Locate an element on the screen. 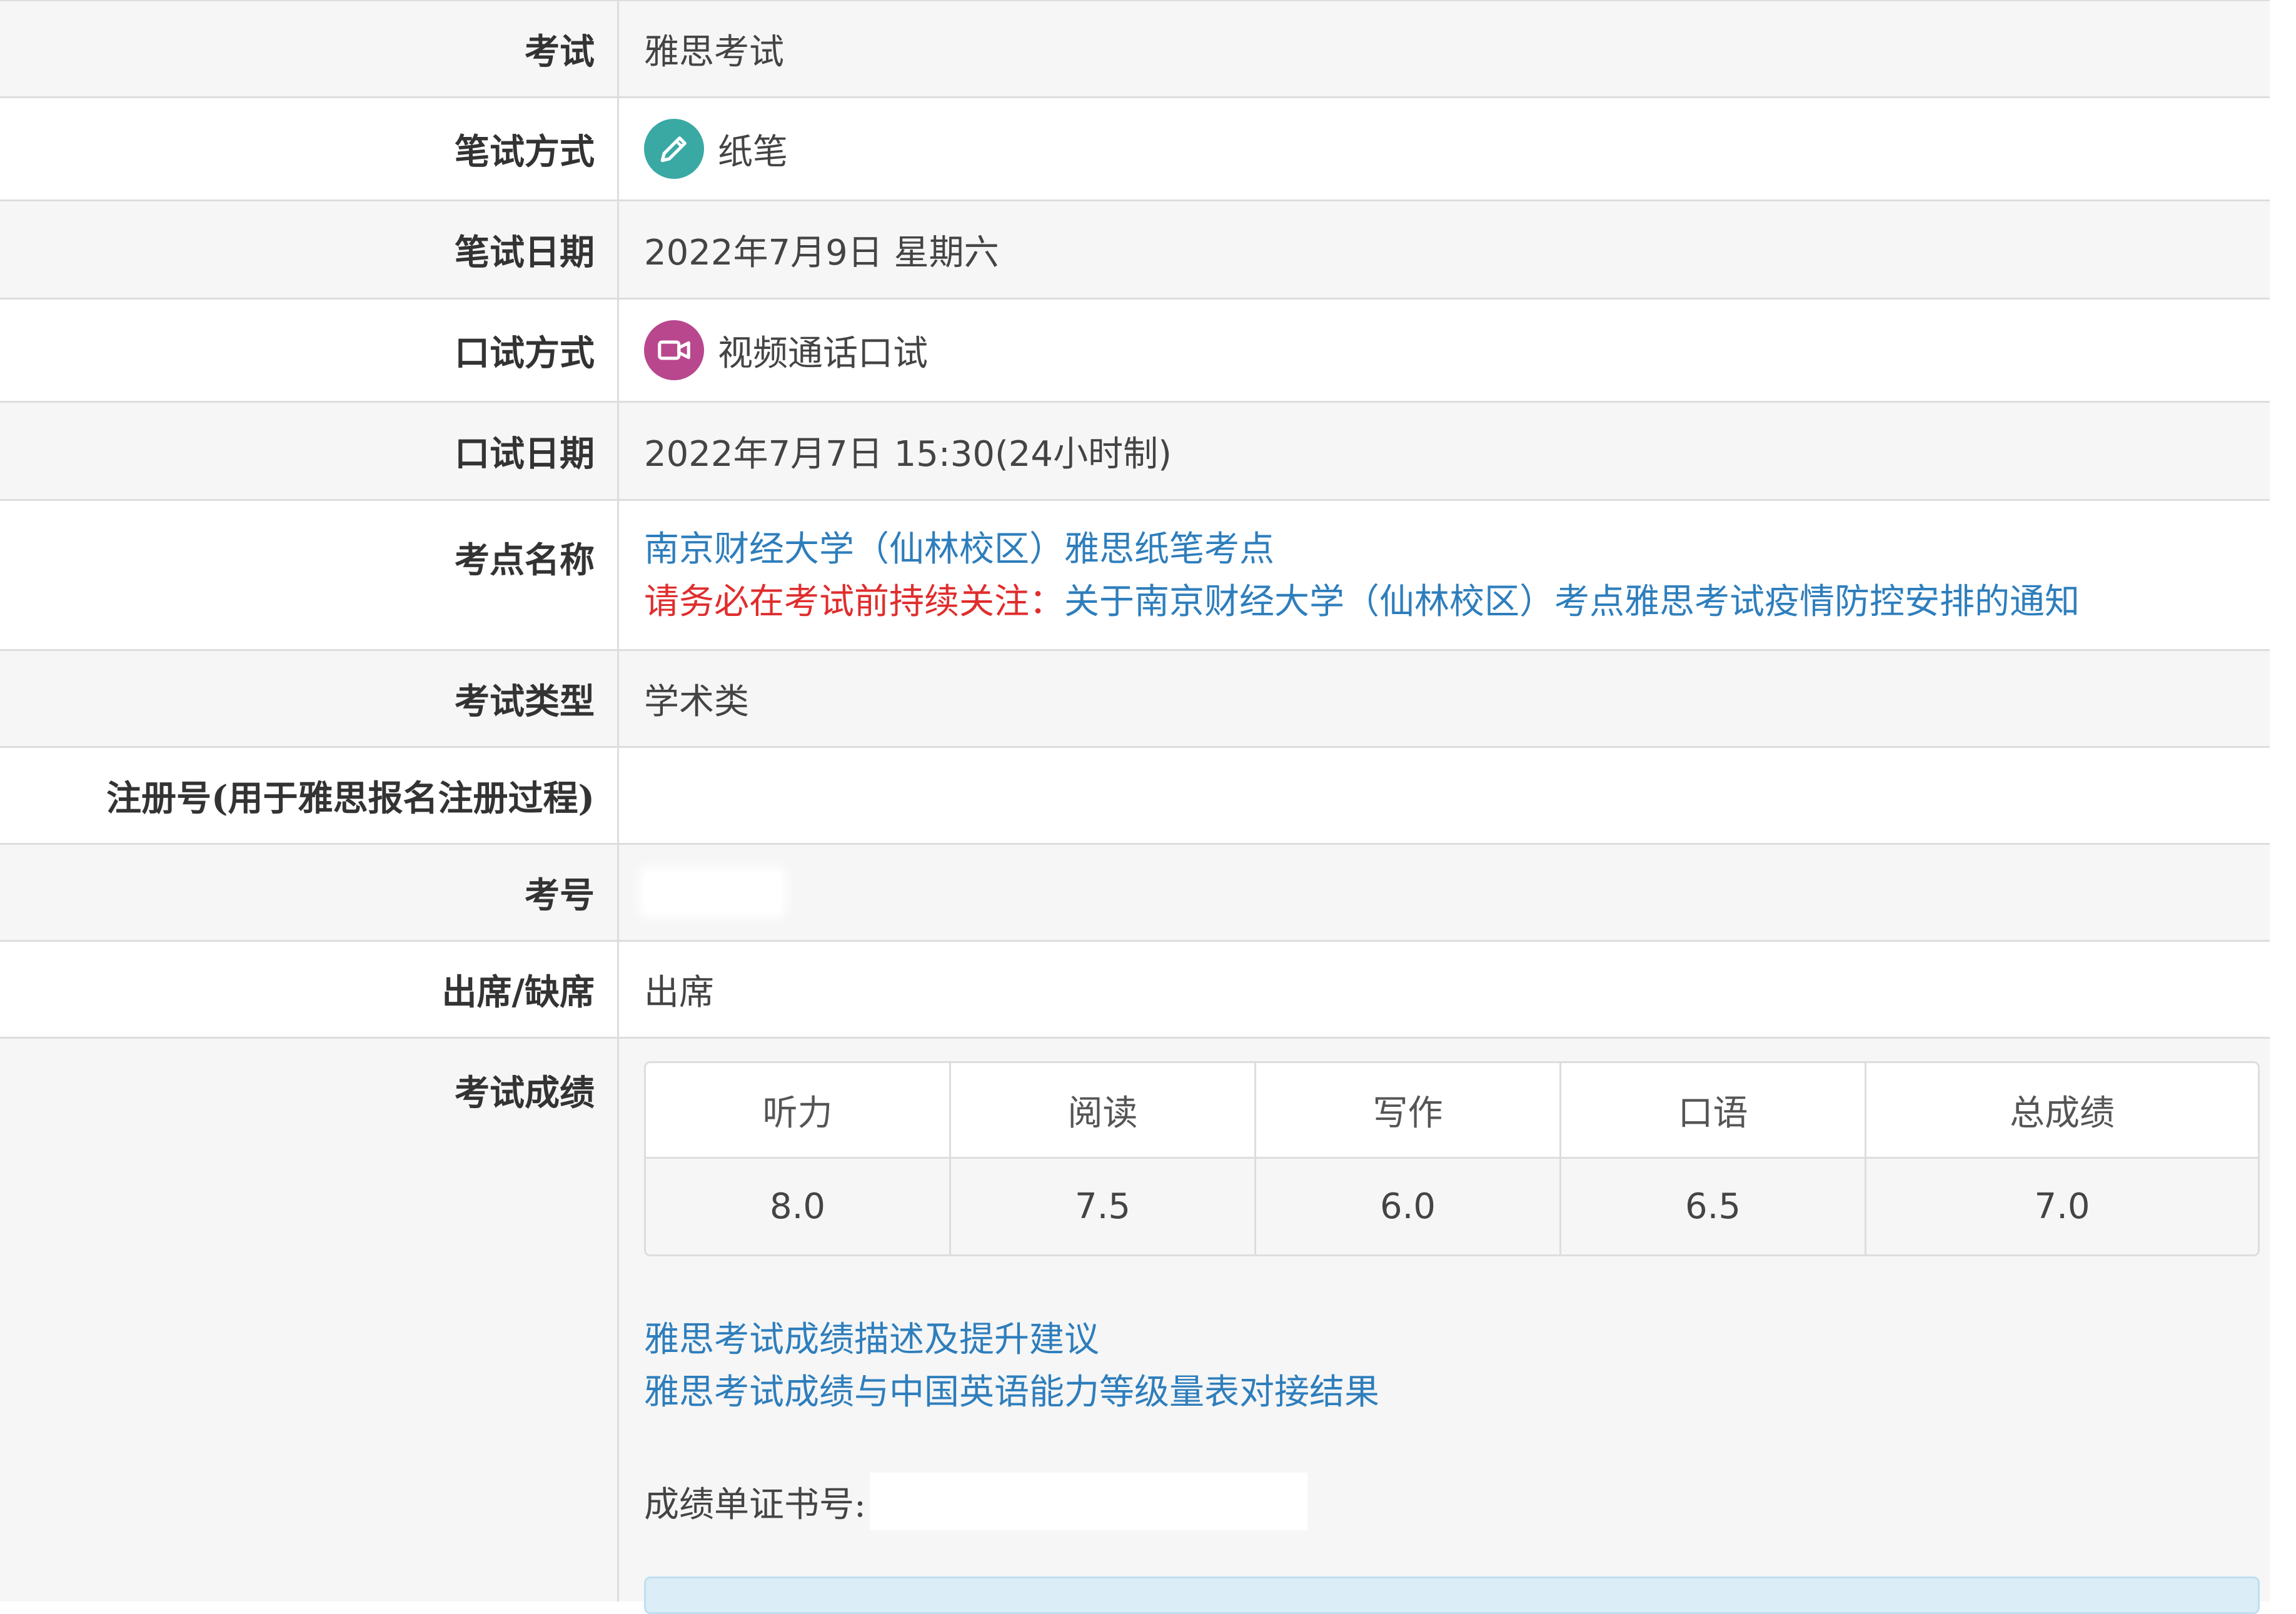 The width and height of the screenshot is (2296, 1614). candidate-no-label: 考号 is located at coordinates (309, 893).